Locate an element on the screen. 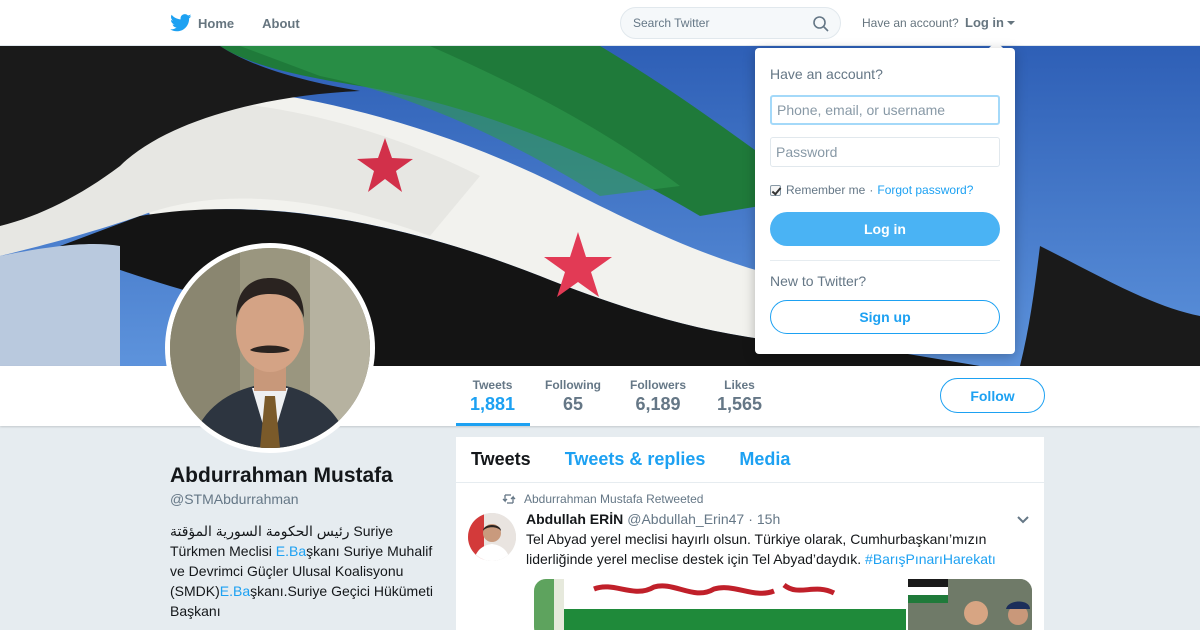 The image size is (1200, 630). tweet-photo-banner-image is located at coordinates (720, 604).